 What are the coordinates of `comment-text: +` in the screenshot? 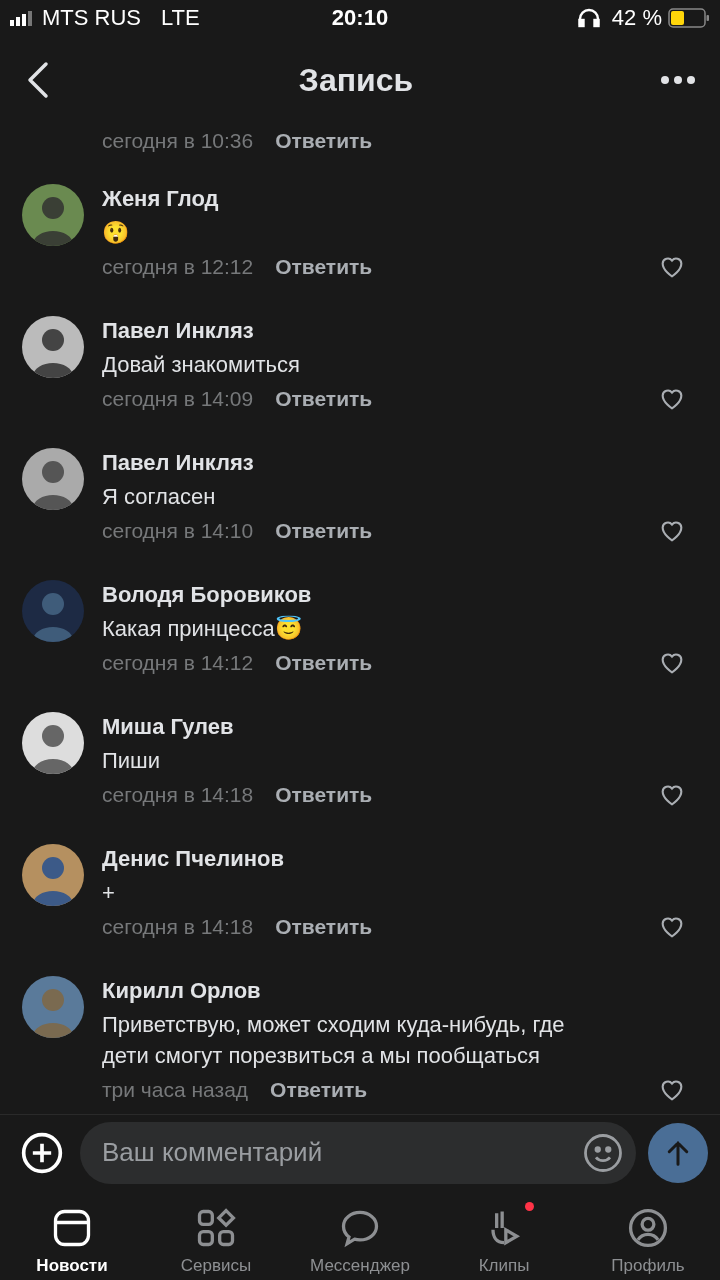 It's located at (109, 893).